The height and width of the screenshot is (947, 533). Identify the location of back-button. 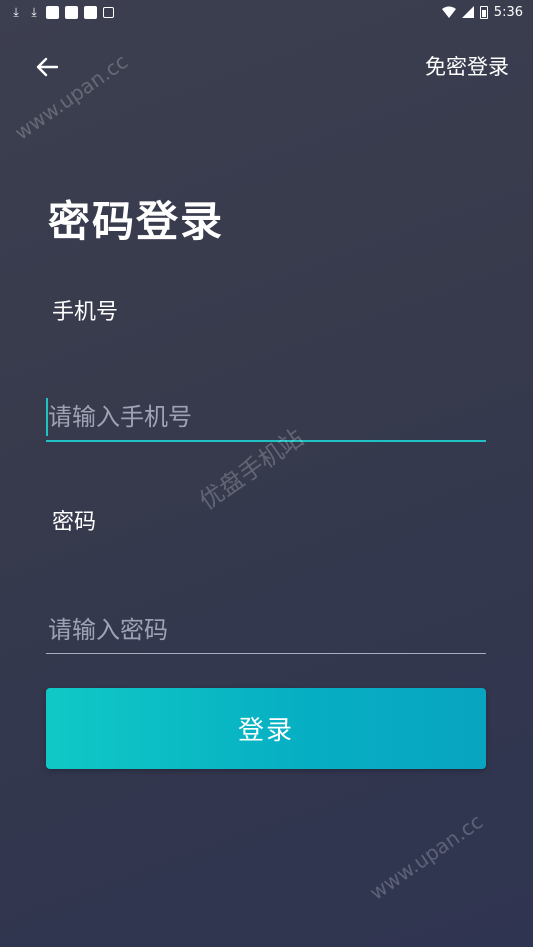
(47, 67).